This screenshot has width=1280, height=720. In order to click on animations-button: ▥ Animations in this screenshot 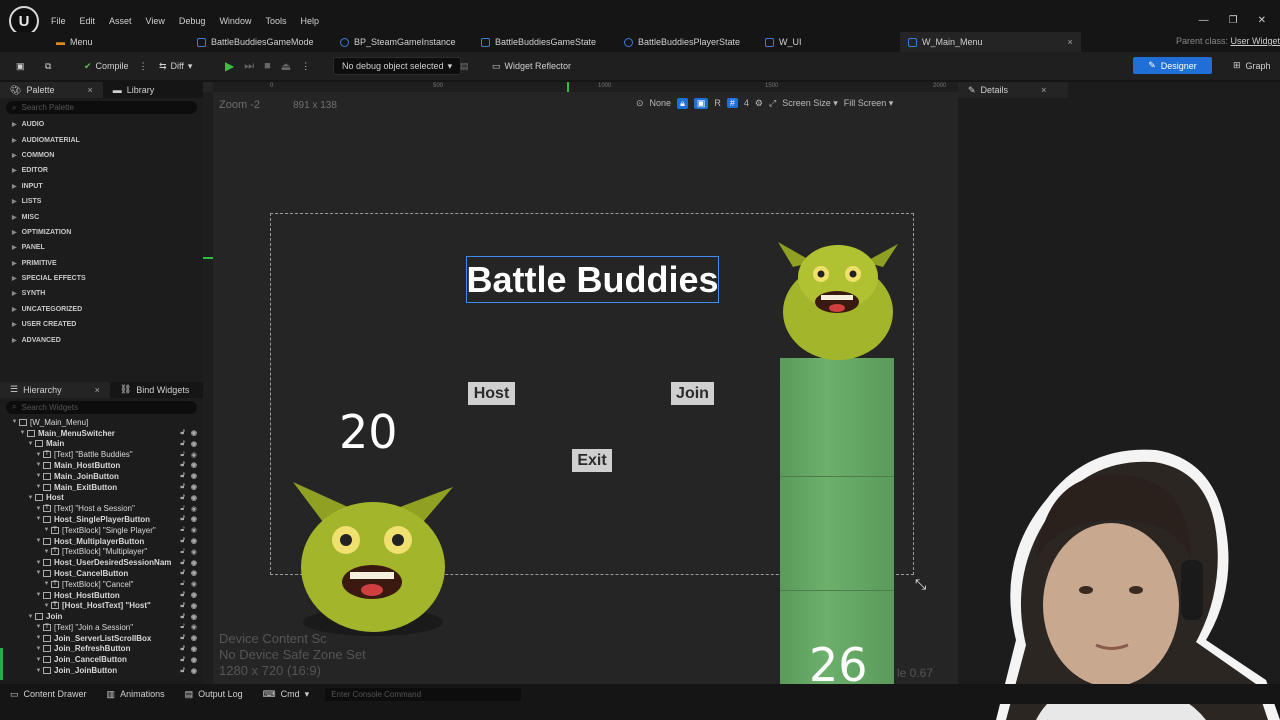, I will do `click(136, 694)`.